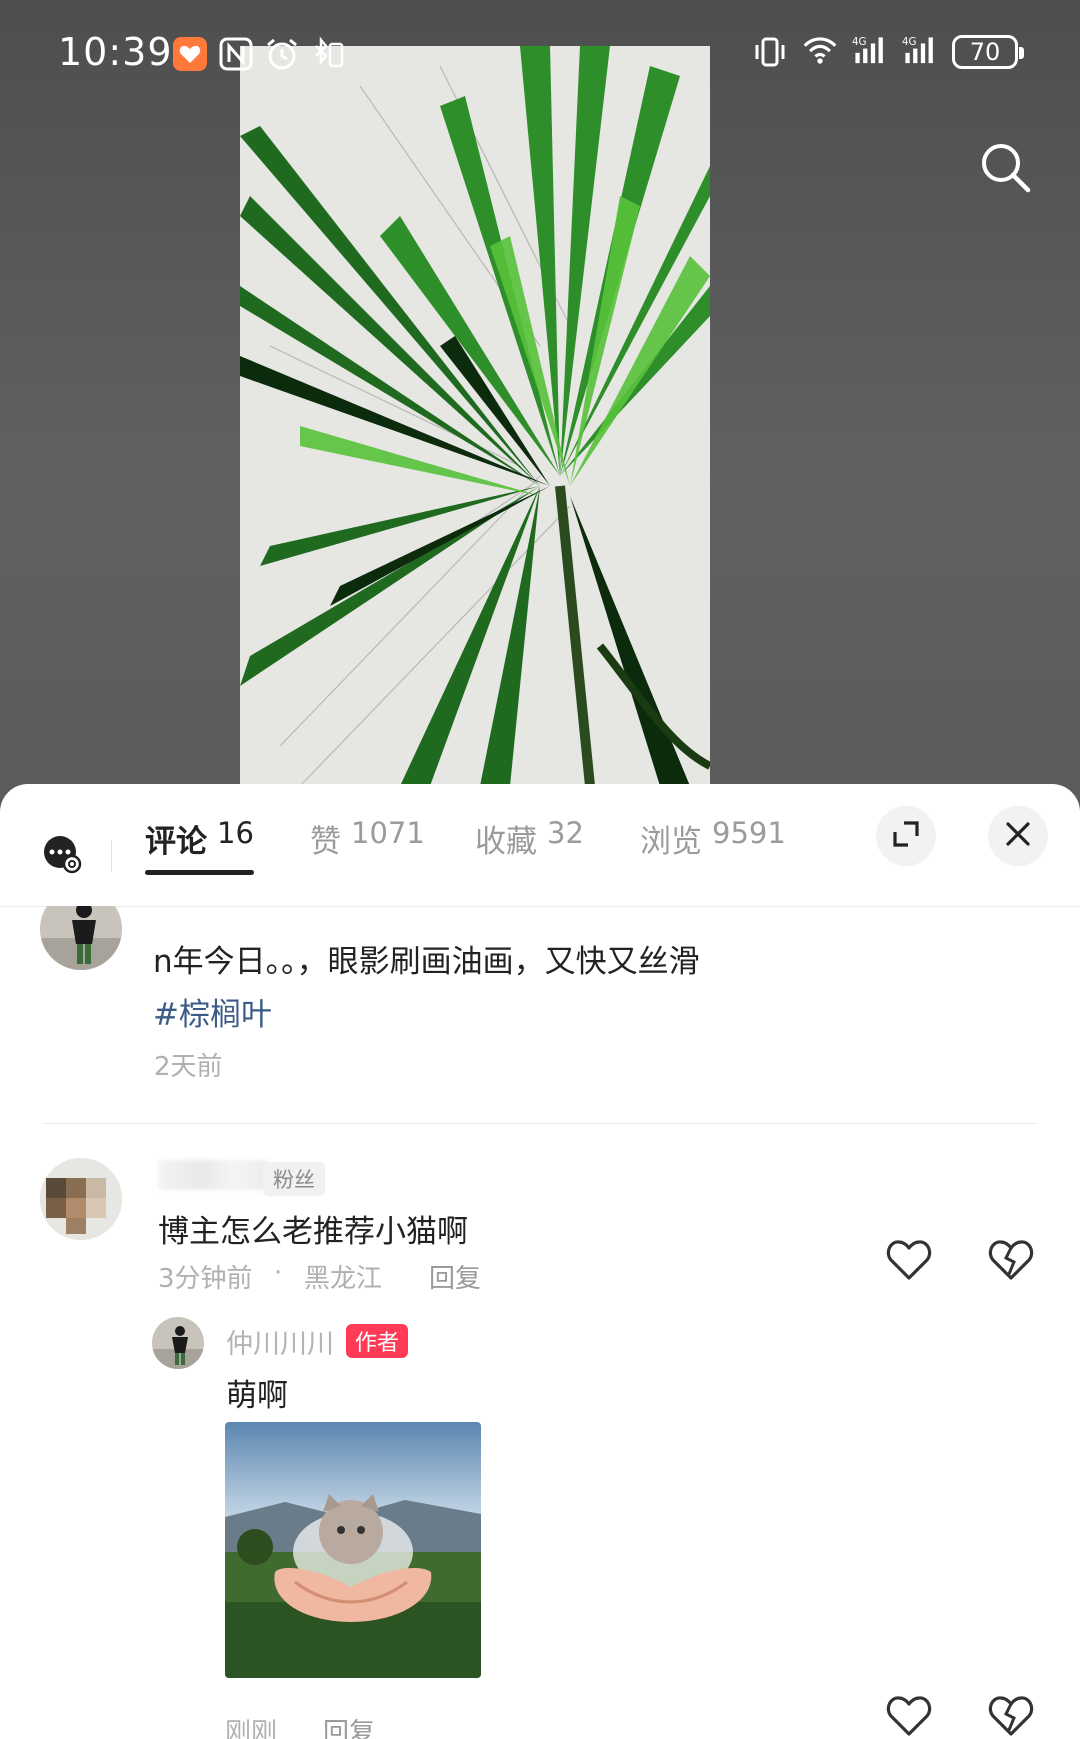 The height and width of the screenshot is (1739, 1080). I want to click on wifi-icon, so click(820, 52).